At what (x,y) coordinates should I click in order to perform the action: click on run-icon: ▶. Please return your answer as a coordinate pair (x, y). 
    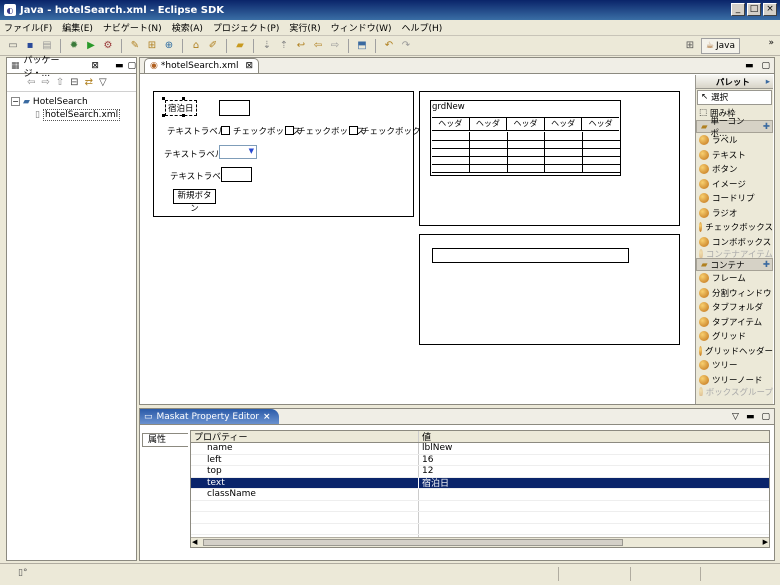
    Looking at the image, I should click on (91, 46).